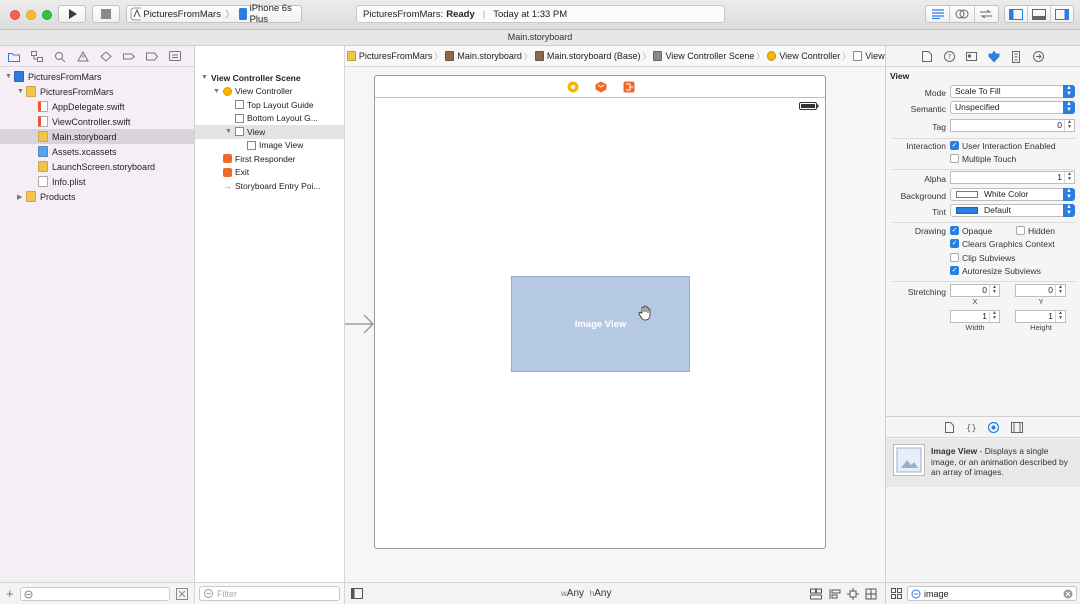 This screenshot has height=604, width=1080. Describe the element at coordinates (1069, 125) in the screenshot. I see `tag-stepper-icon: ▲ ▼` at that location.